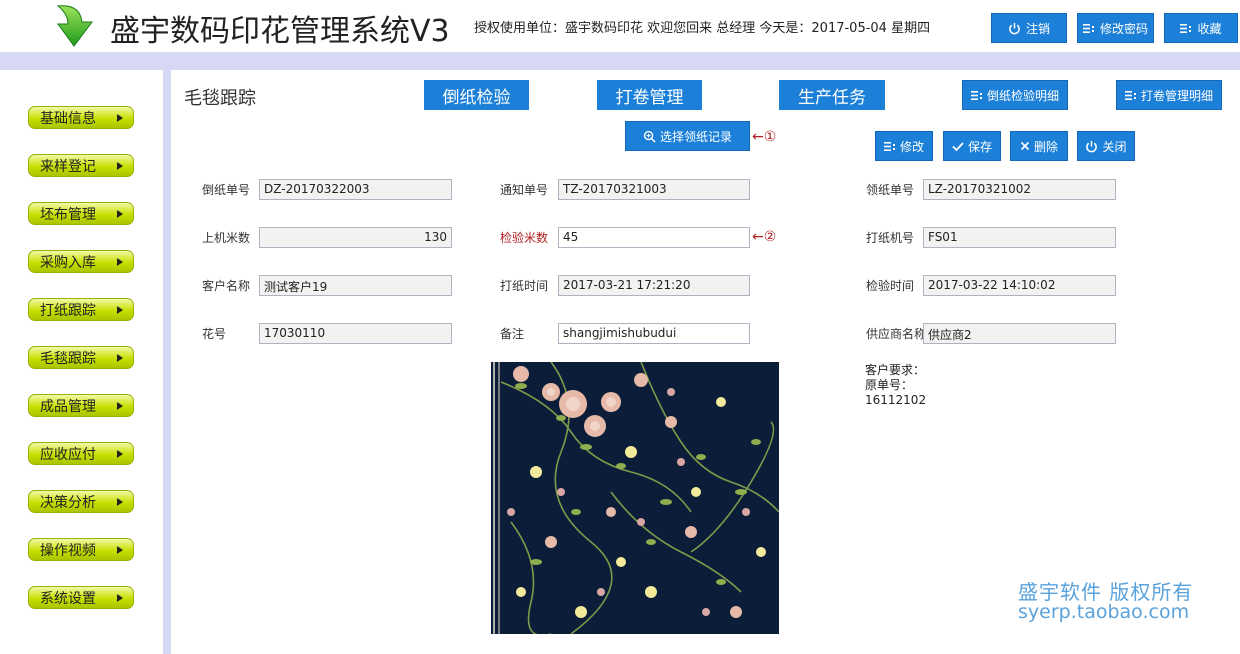 This screenshot has width=1240, height=654. What do you see at coordinates (355, 189) in the screenshot?
I see `daozhi-no-field: DZ-20170322003` at bounding box center [355, 189].